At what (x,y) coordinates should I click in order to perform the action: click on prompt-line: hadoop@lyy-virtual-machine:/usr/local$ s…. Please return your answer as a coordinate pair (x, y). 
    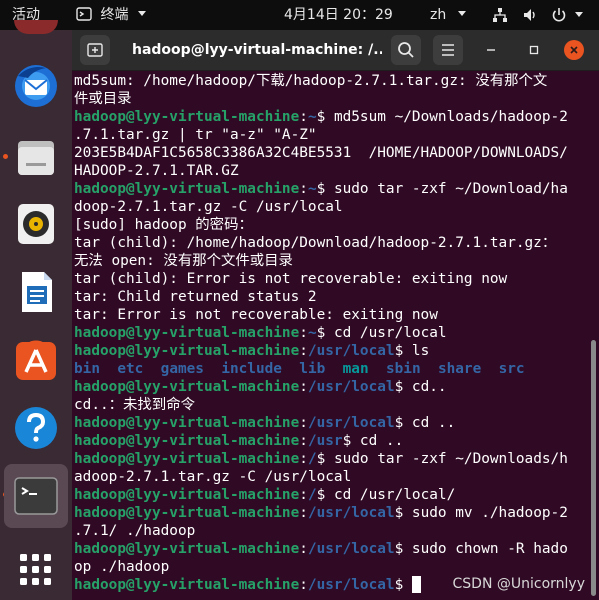
    Looking at the image, I should click on (330, 513).